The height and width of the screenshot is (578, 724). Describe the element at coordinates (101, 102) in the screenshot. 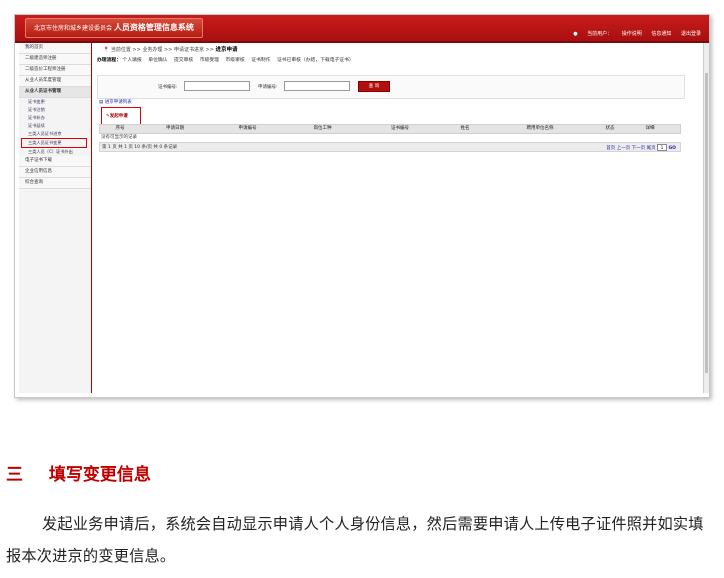

I see `list-icon: ▤` at that location.